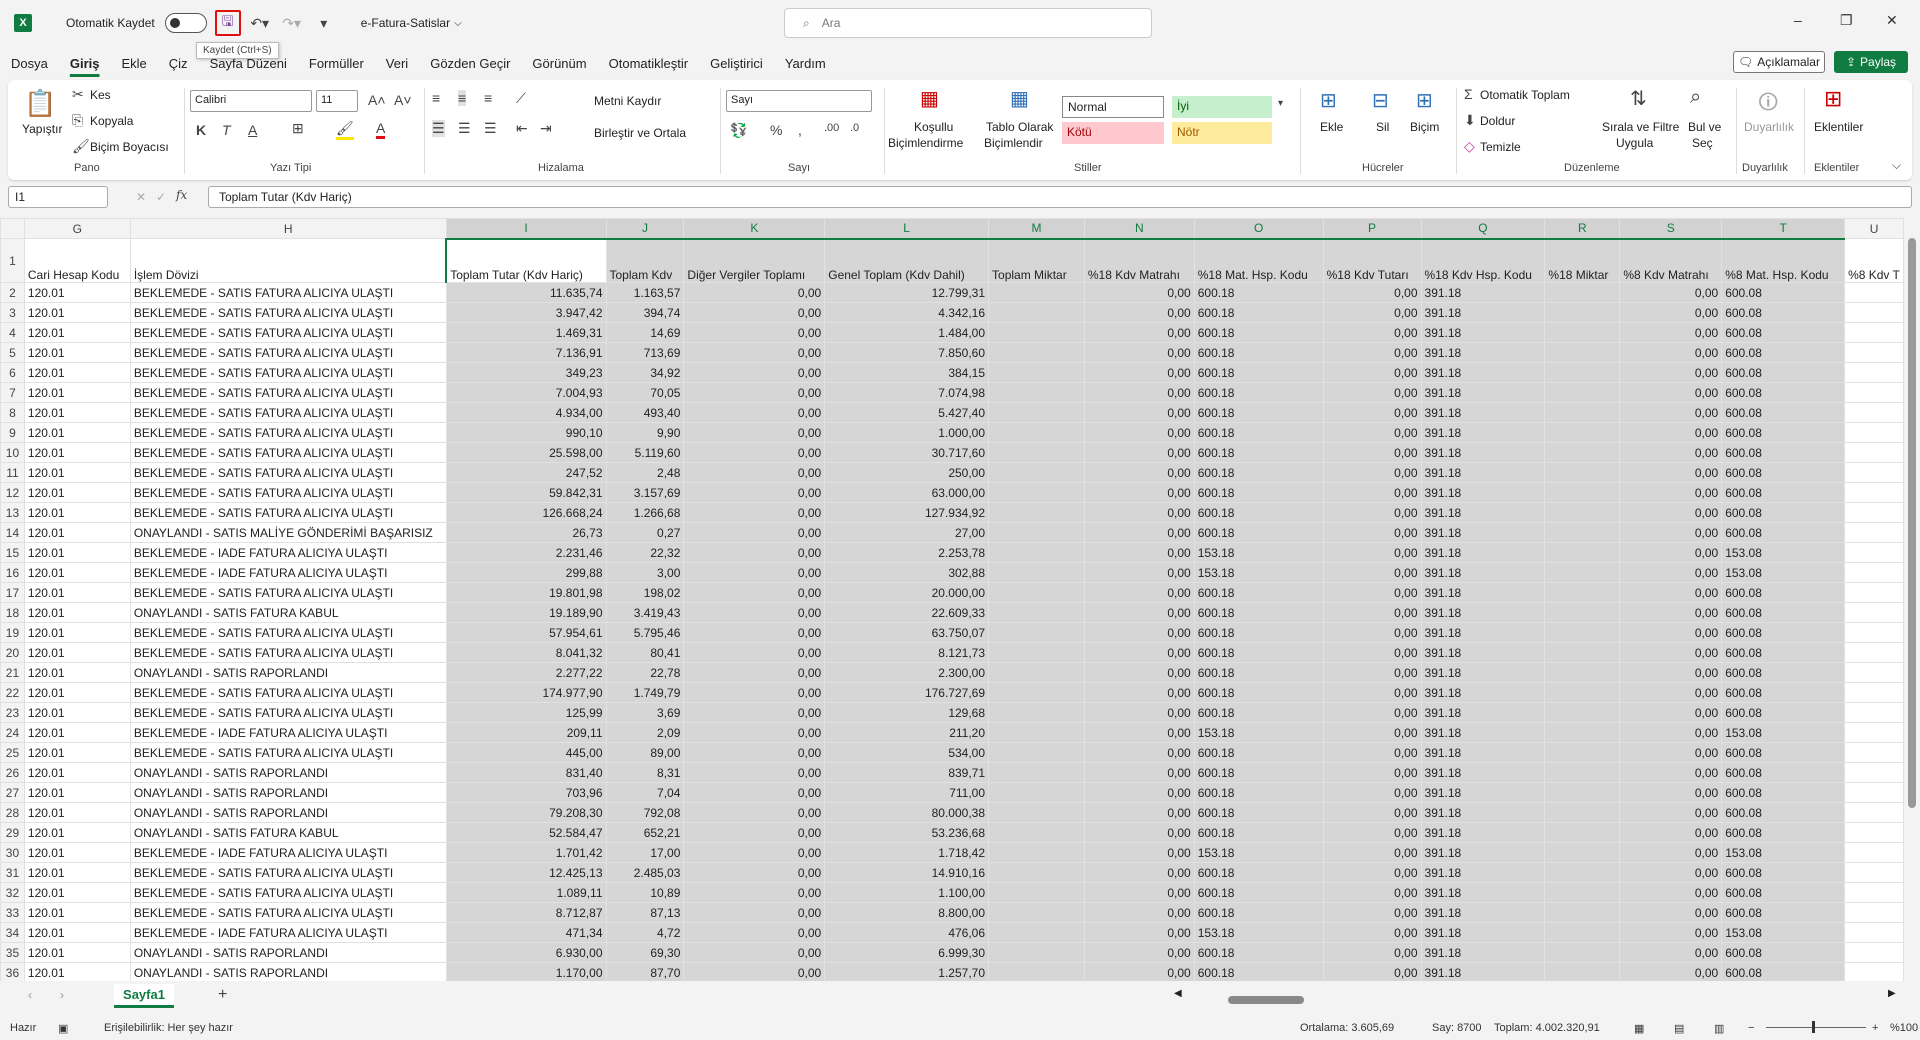 This screenshot has width=1920, height=1040. Describe the element at coordinates (144, 996) in the screenshot. I see `sheet-tab-sayfa1: Sayfa1` at that location.